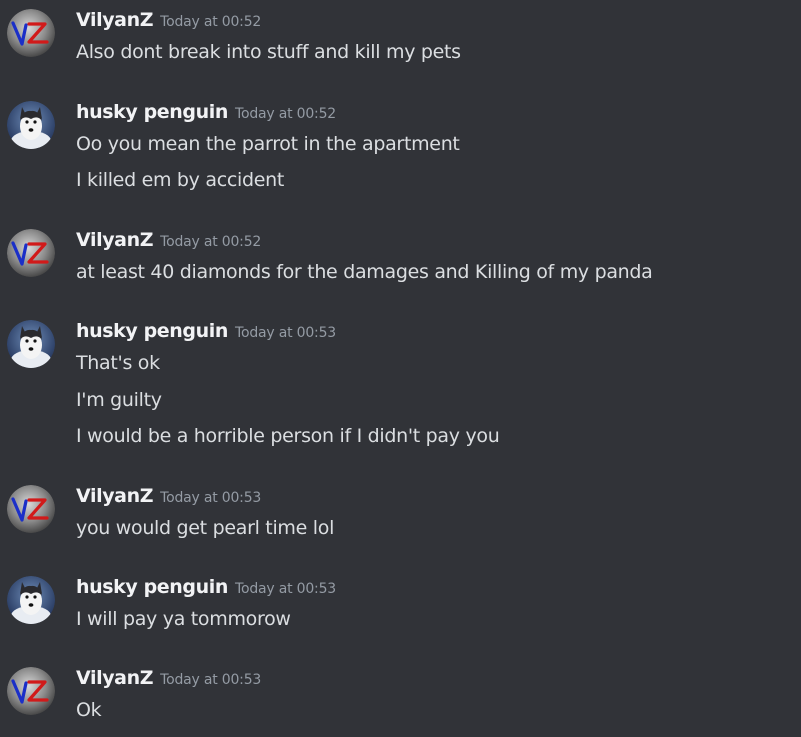  What do you see at coordinates (205, 528) in the screenshot?
I see `message-text: you would get pearl time lol` at bounding box center [205, 528].